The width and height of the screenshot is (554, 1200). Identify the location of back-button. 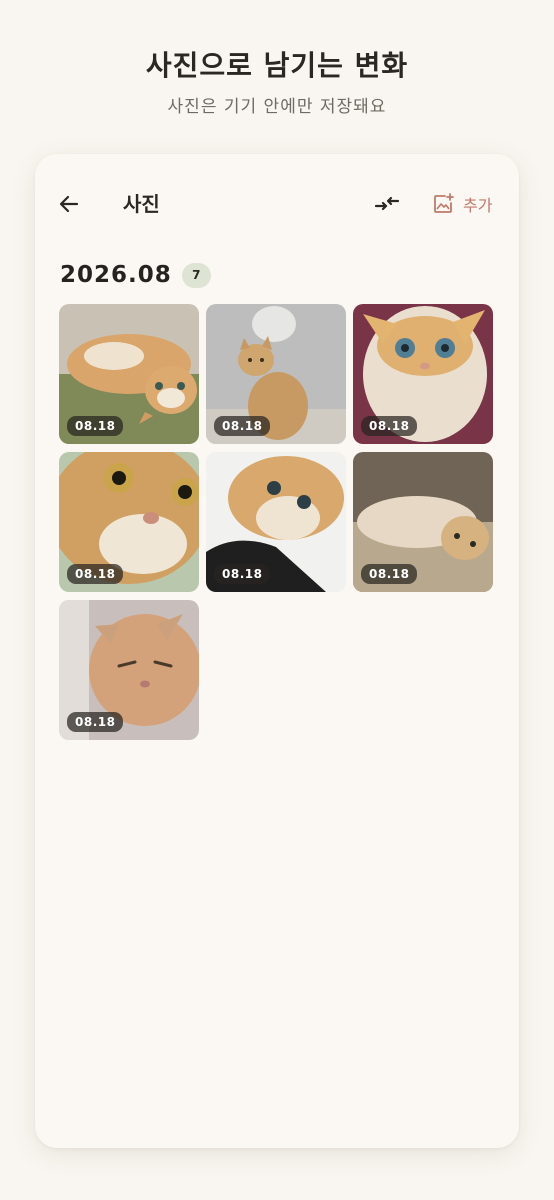
(69, 204).